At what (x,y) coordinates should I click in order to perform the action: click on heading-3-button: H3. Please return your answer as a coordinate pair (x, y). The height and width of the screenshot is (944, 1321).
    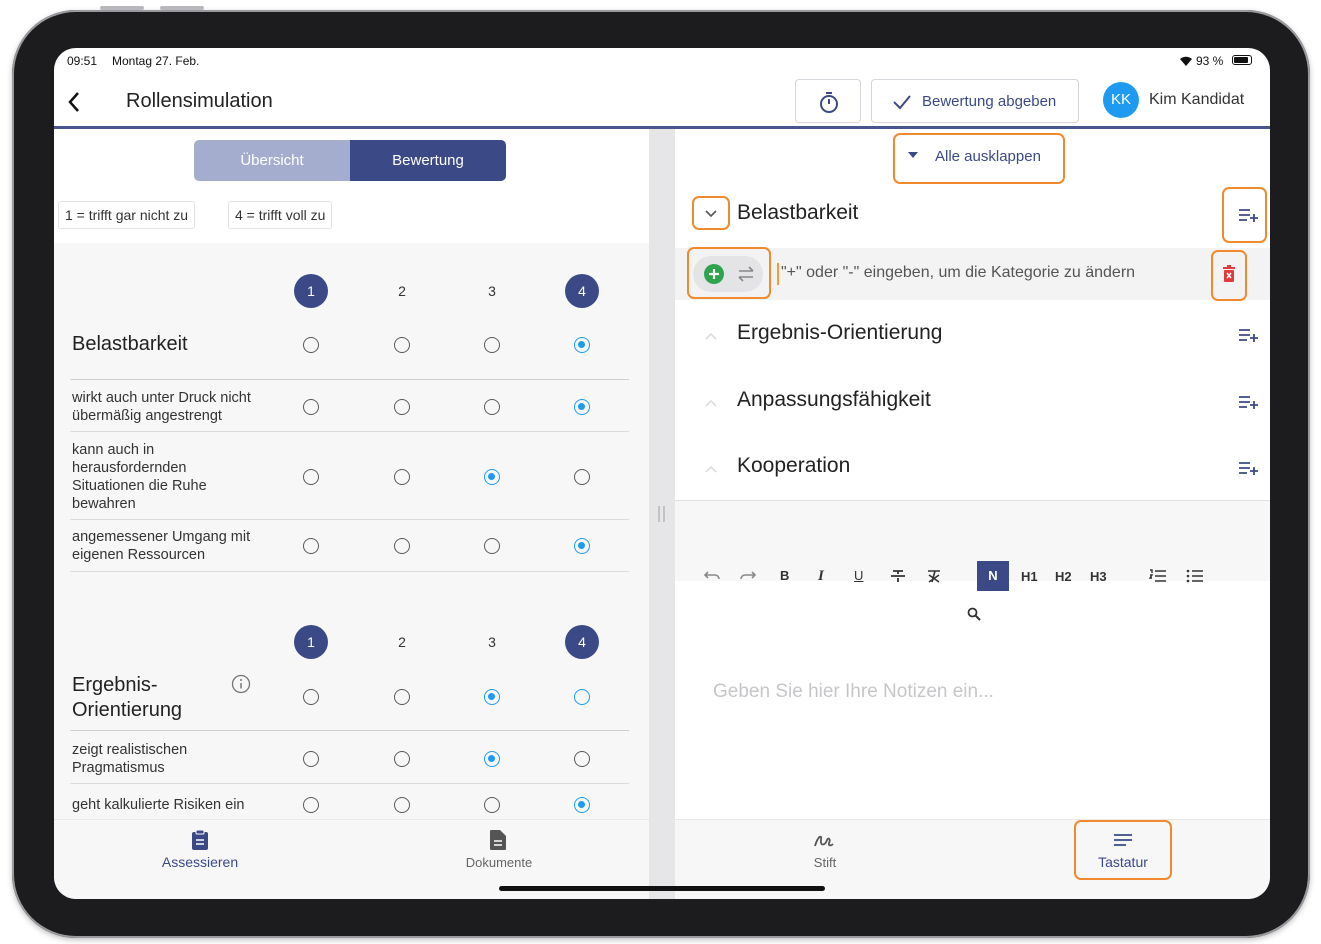
    Looking at the image, I should click on (1098, 576).